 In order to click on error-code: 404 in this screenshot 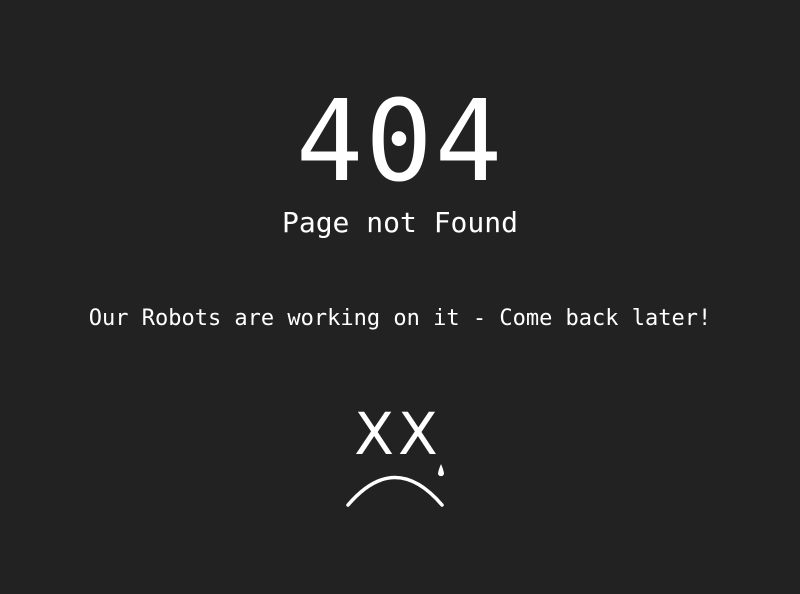, I will do `click(400, 142)`.